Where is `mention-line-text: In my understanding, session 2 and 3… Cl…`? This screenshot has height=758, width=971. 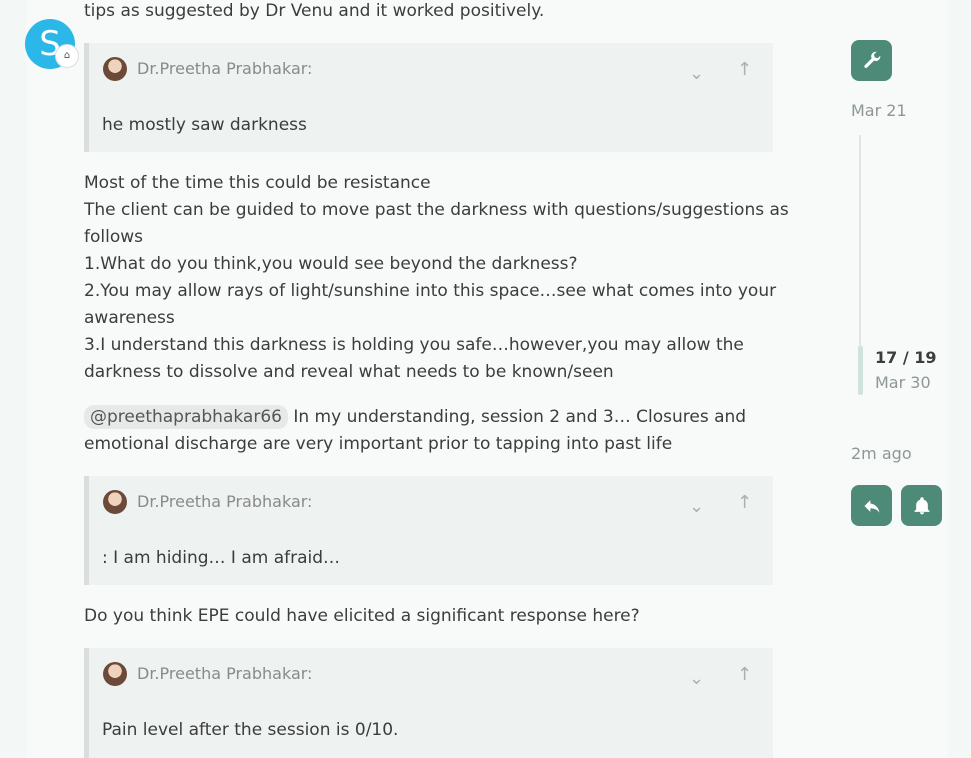
mention-line-text: In my understanding, session 2 and 3… Cl… is located at coordinates (517, 417).